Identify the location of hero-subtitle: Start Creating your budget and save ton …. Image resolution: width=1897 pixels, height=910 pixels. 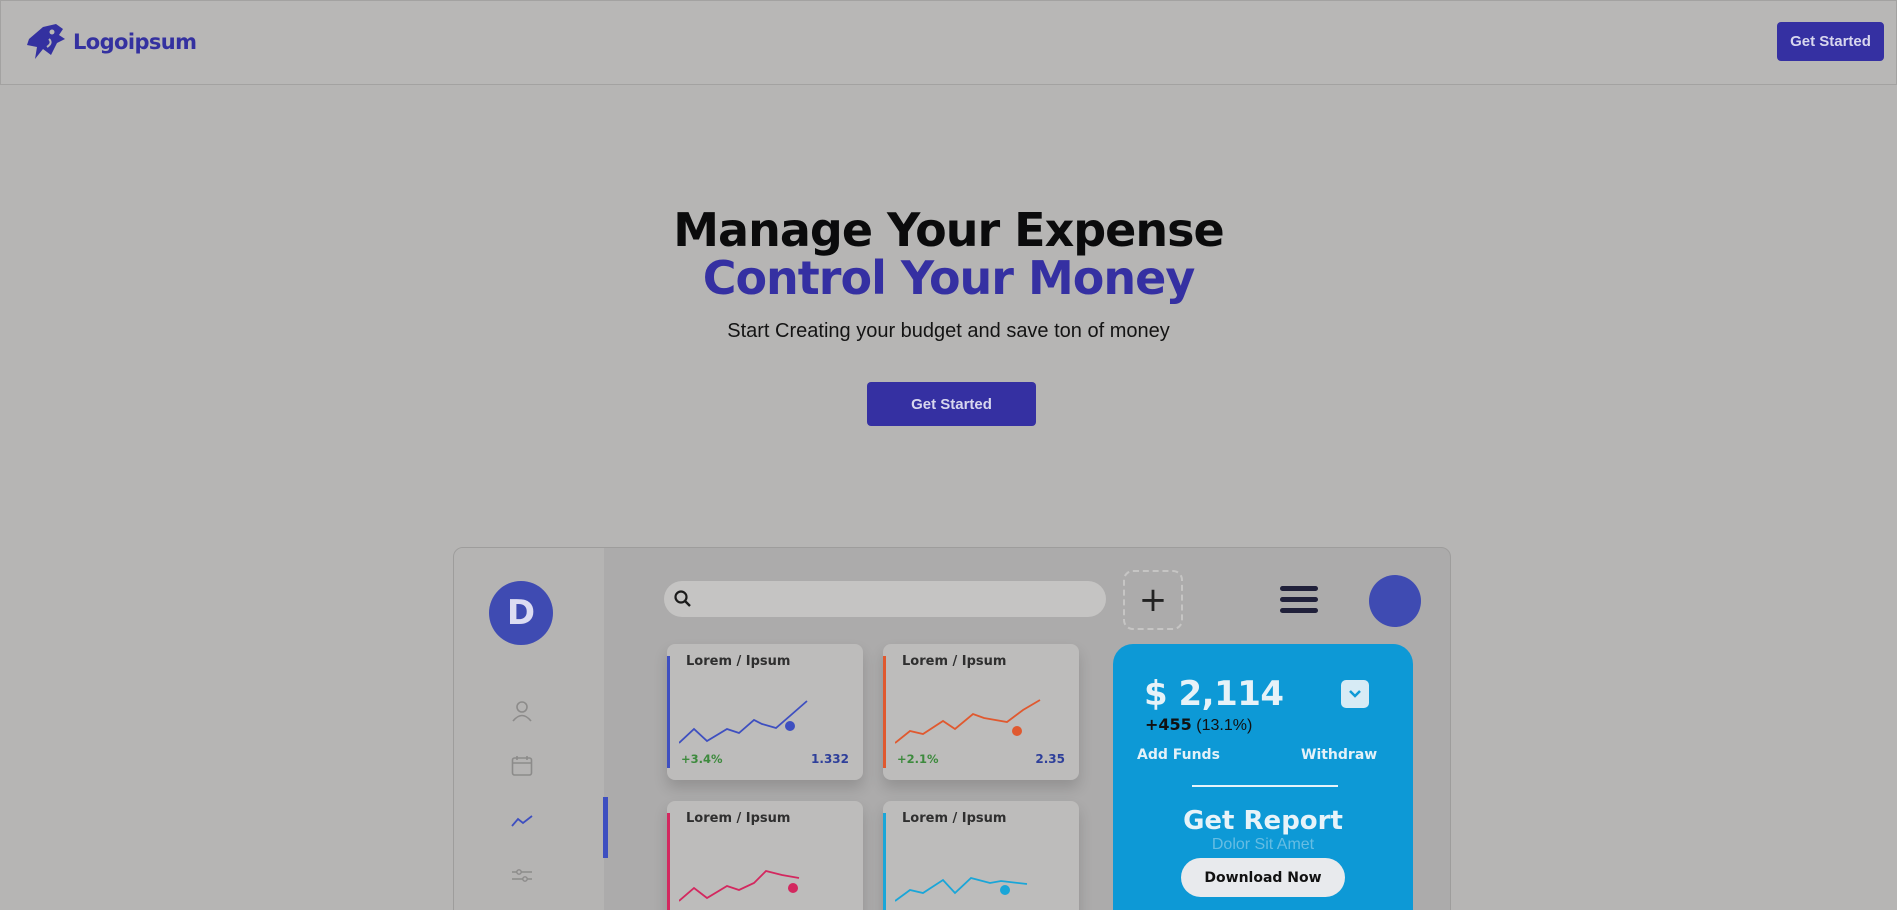
(948, 331).